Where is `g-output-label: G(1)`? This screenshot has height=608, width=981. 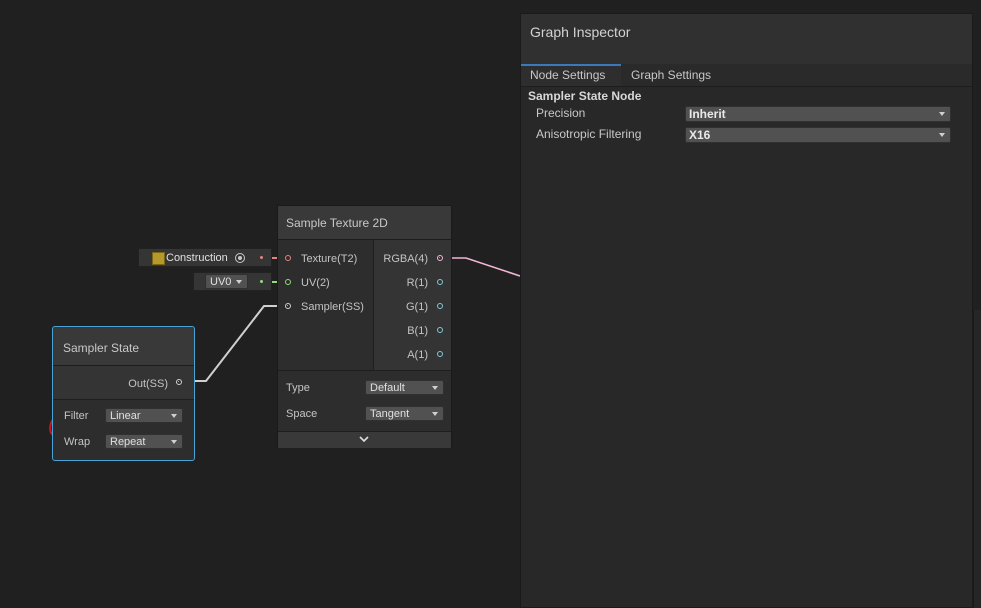
g-output-label: G(1) is located at coordinates (417, 307).